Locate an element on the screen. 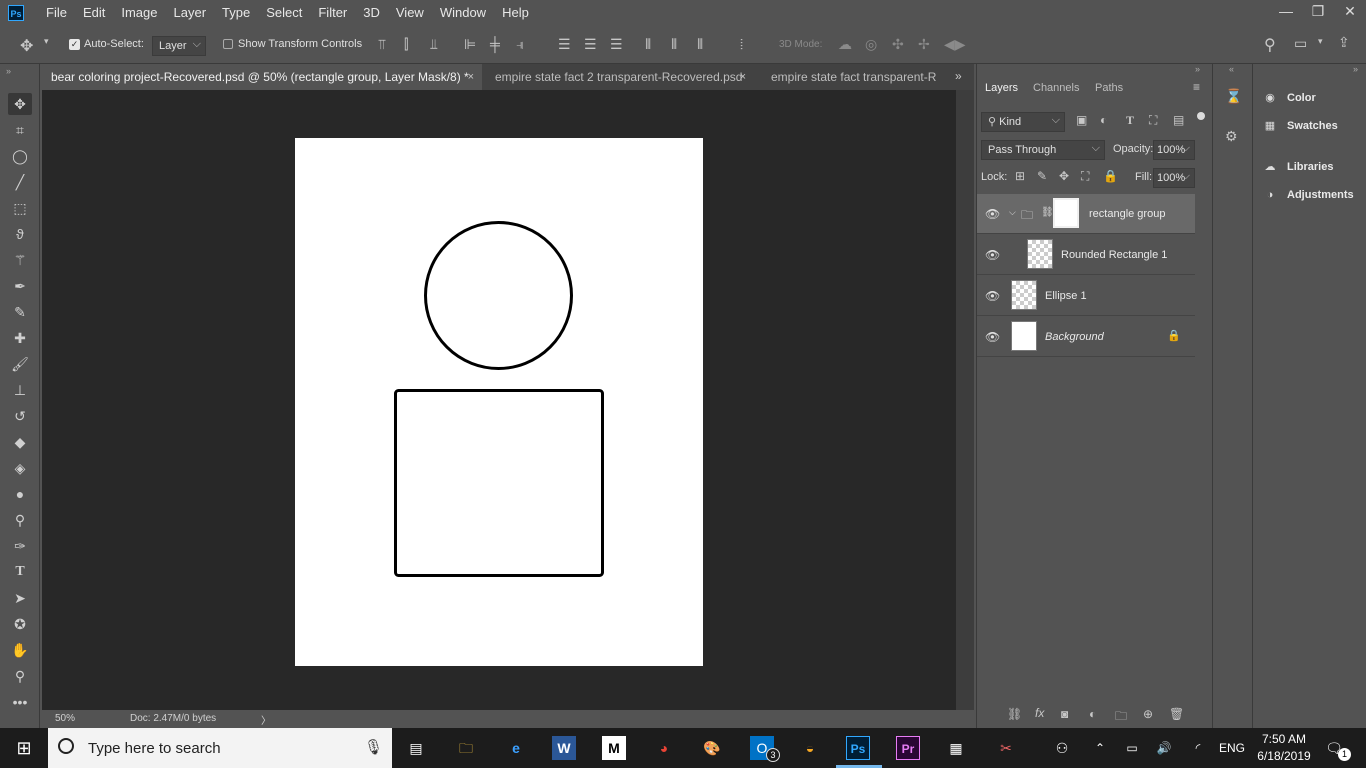 The height and width of the screenshot is (768, 1366). layer-filter-dropdown: ⚲ Kind is located at coordinates (1023, 121).